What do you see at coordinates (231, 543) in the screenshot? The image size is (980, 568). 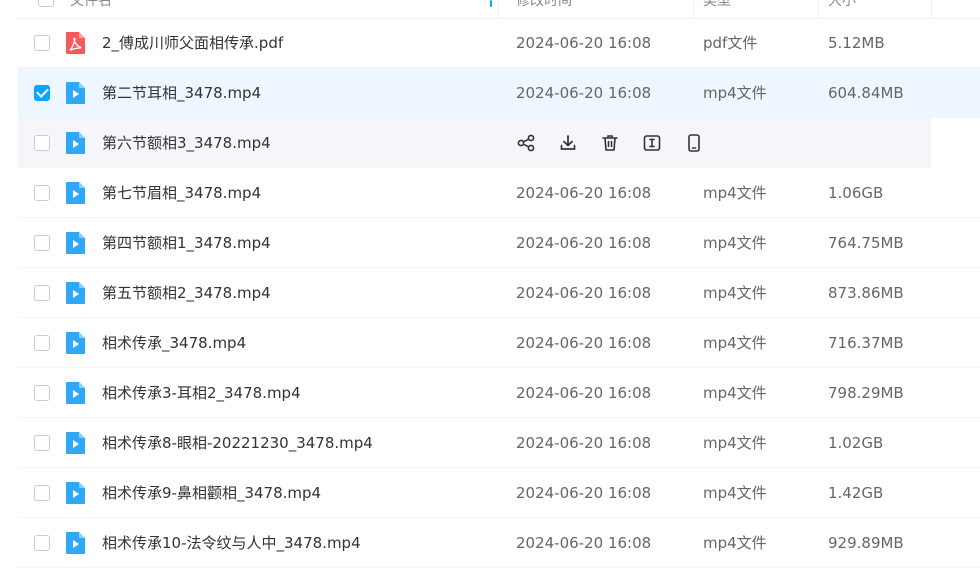 I see `file-name: 相术传承10-法令纹与人中_3478.mp4` at bounding box center [231, 543].